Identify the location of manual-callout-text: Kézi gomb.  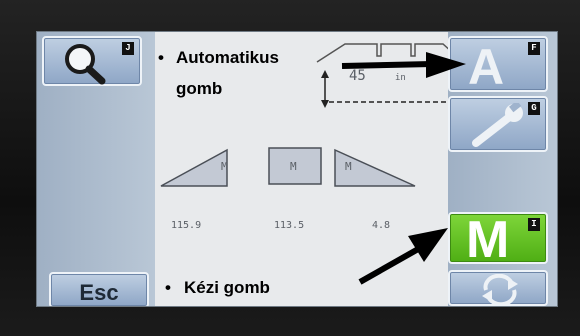
(227, 287).